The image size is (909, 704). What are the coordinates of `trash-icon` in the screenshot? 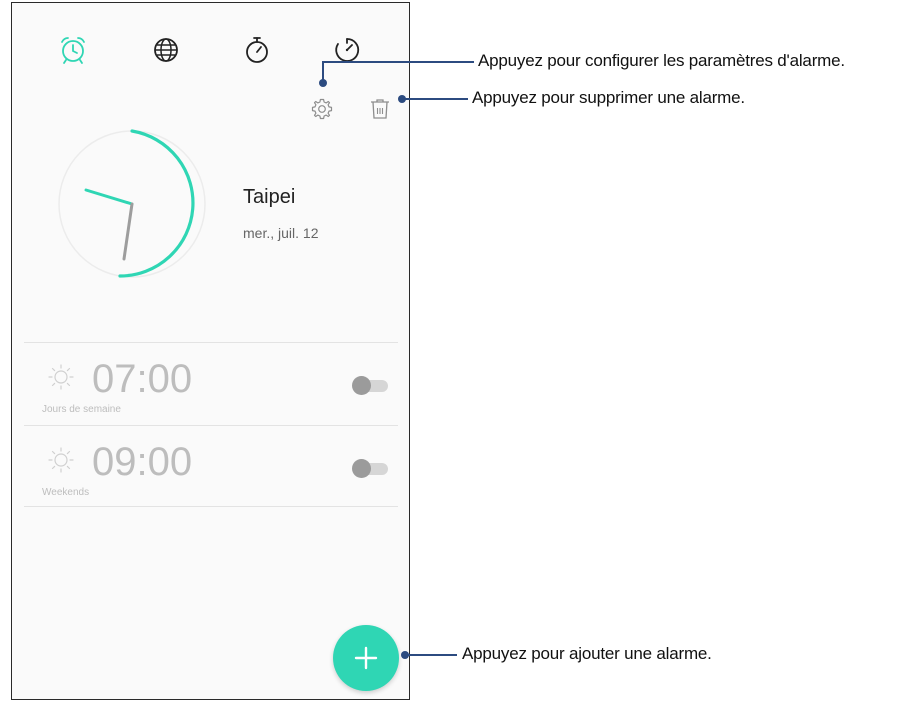 It's located at (380, 109).